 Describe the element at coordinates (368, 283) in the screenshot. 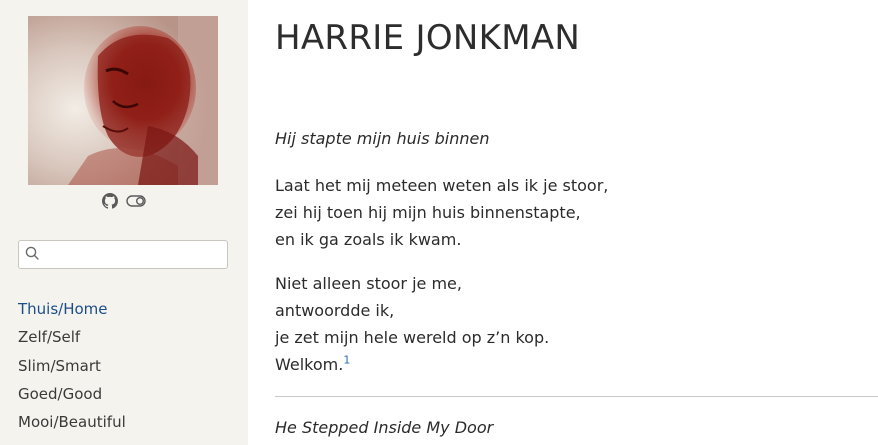

I see `poem-line: Niet alleen stoor je me,` at that location.